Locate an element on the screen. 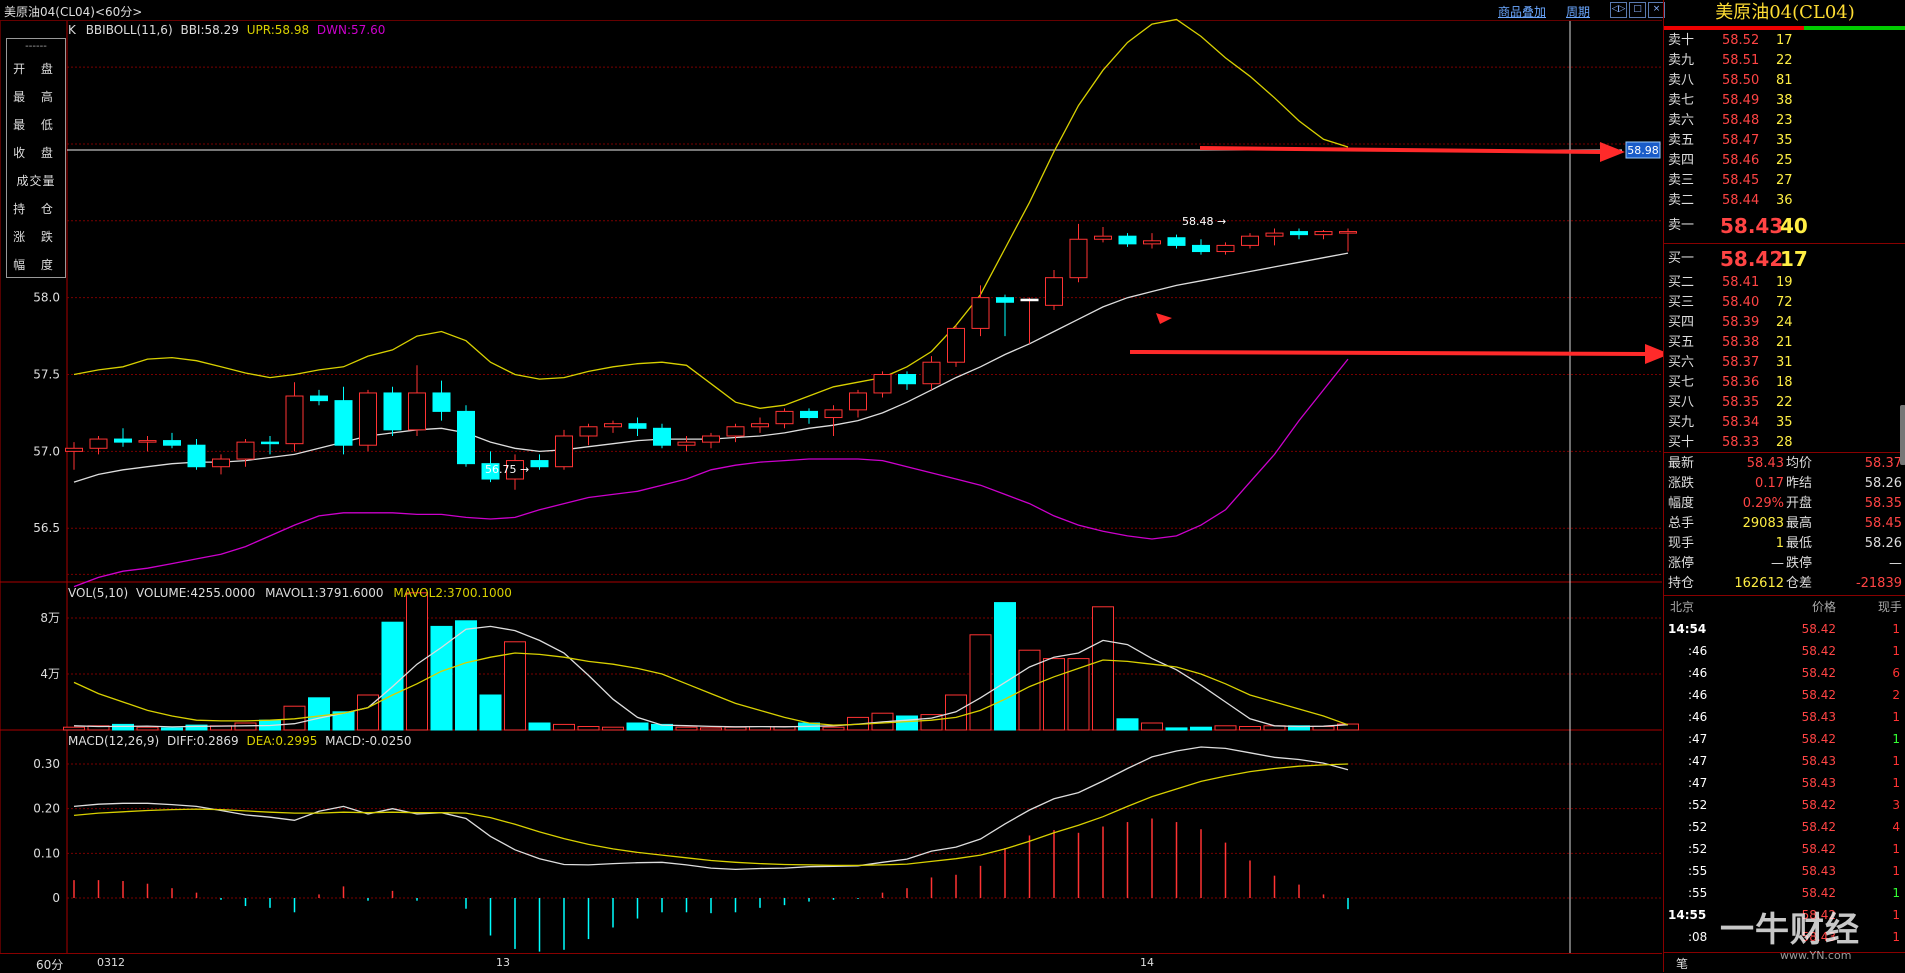 The height and width of the screenshot is (973, 1905). ask-level-9: 卖九 58.51 22 is located at coordinates (1784, 61).